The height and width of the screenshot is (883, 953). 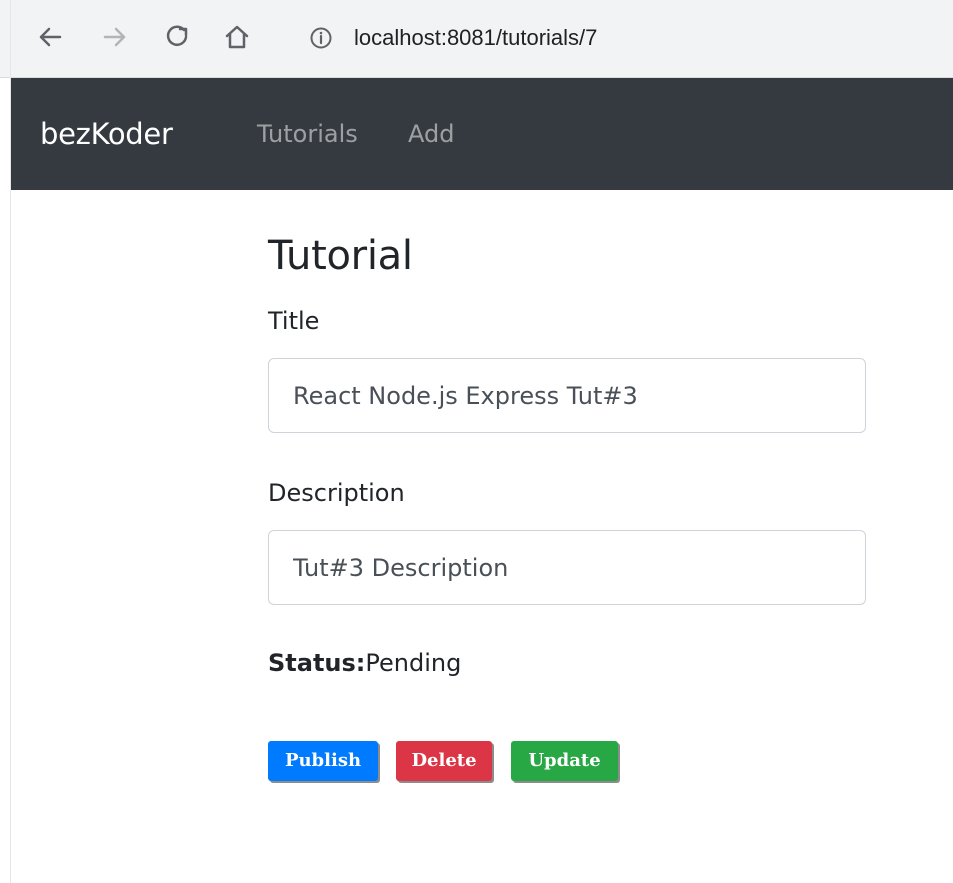 What do you see at coordinates (564, 761) in the screenshot?
I see `update-button: Update` at bounding box center [564, 761].